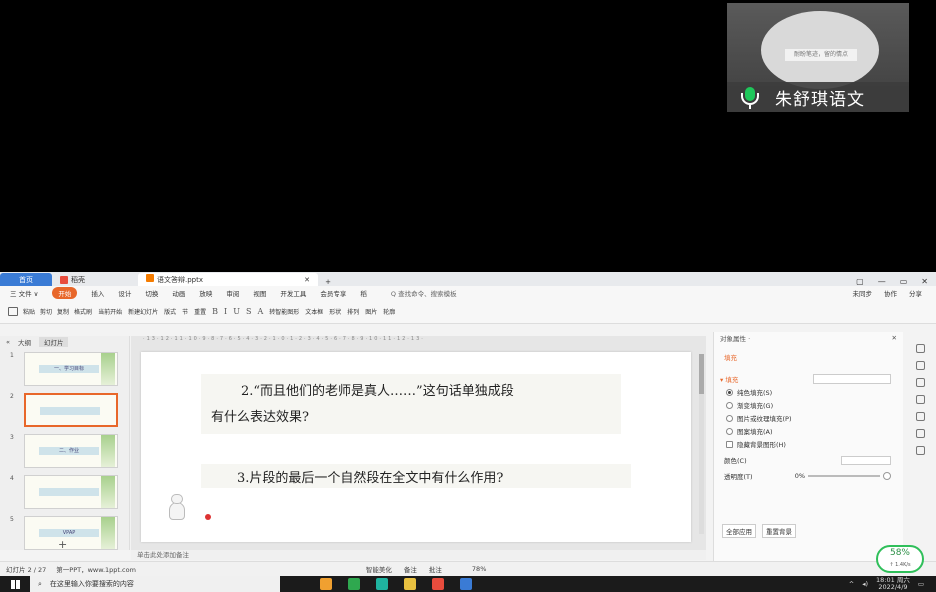 This screenshot has width=936, height=592. I want to click on format-painter-button: 格式刷, so click(83, 311).